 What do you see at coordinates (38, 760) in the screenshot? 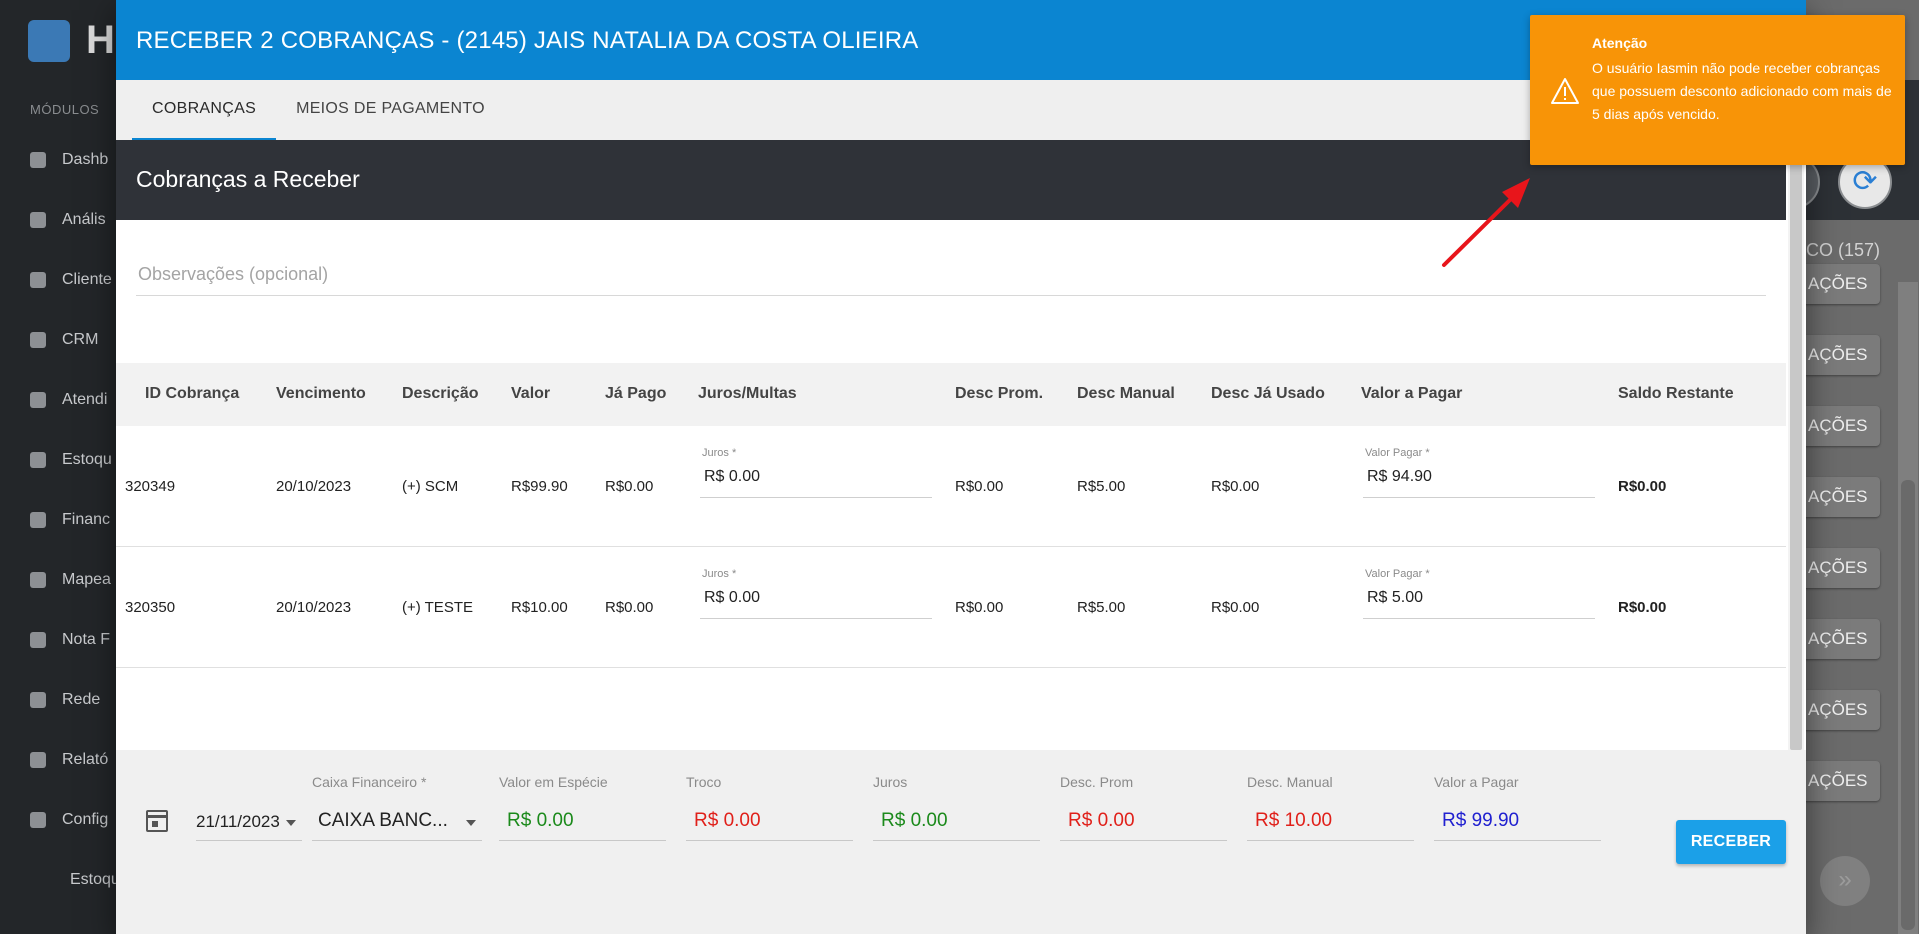
I see `report-icon` at bounding box center [38, 760].